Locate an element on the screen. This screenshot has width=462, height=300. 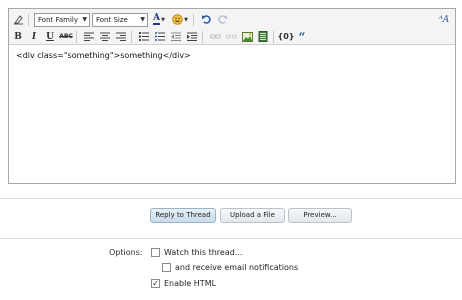
font-size-select: Font Size ▼ is located at coordinates (120, 19).